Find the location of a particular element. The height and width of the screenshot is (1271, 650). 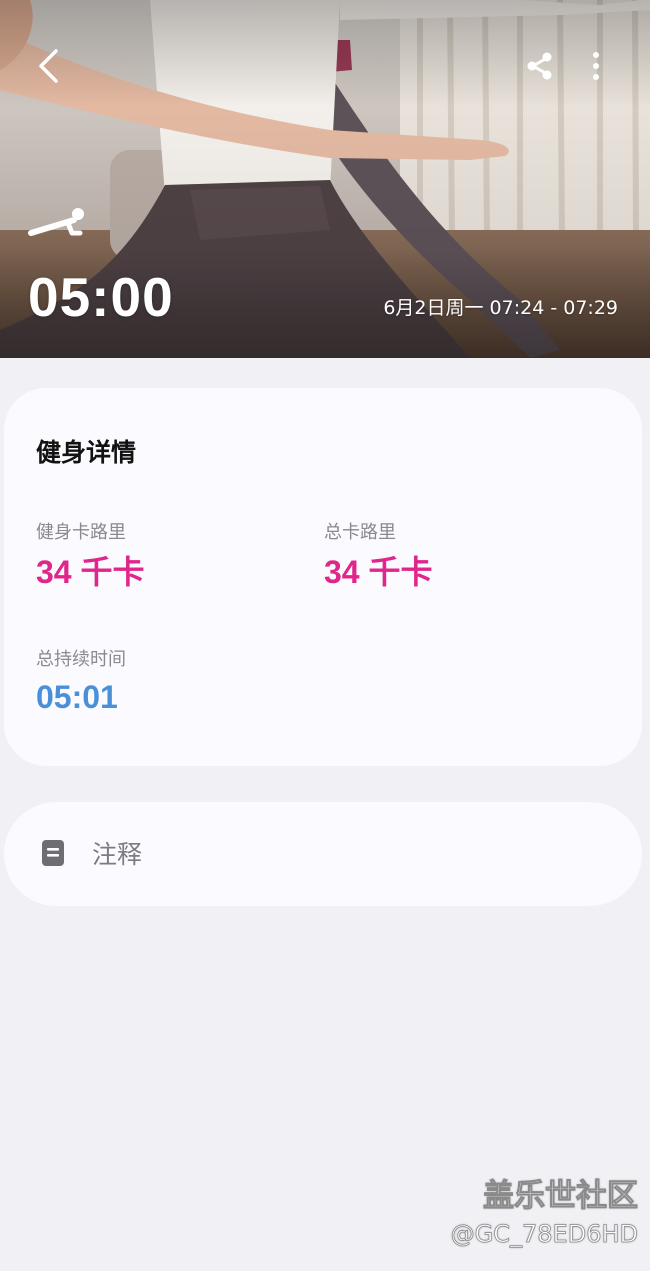

note-icon is located at coordinates (53, 853).